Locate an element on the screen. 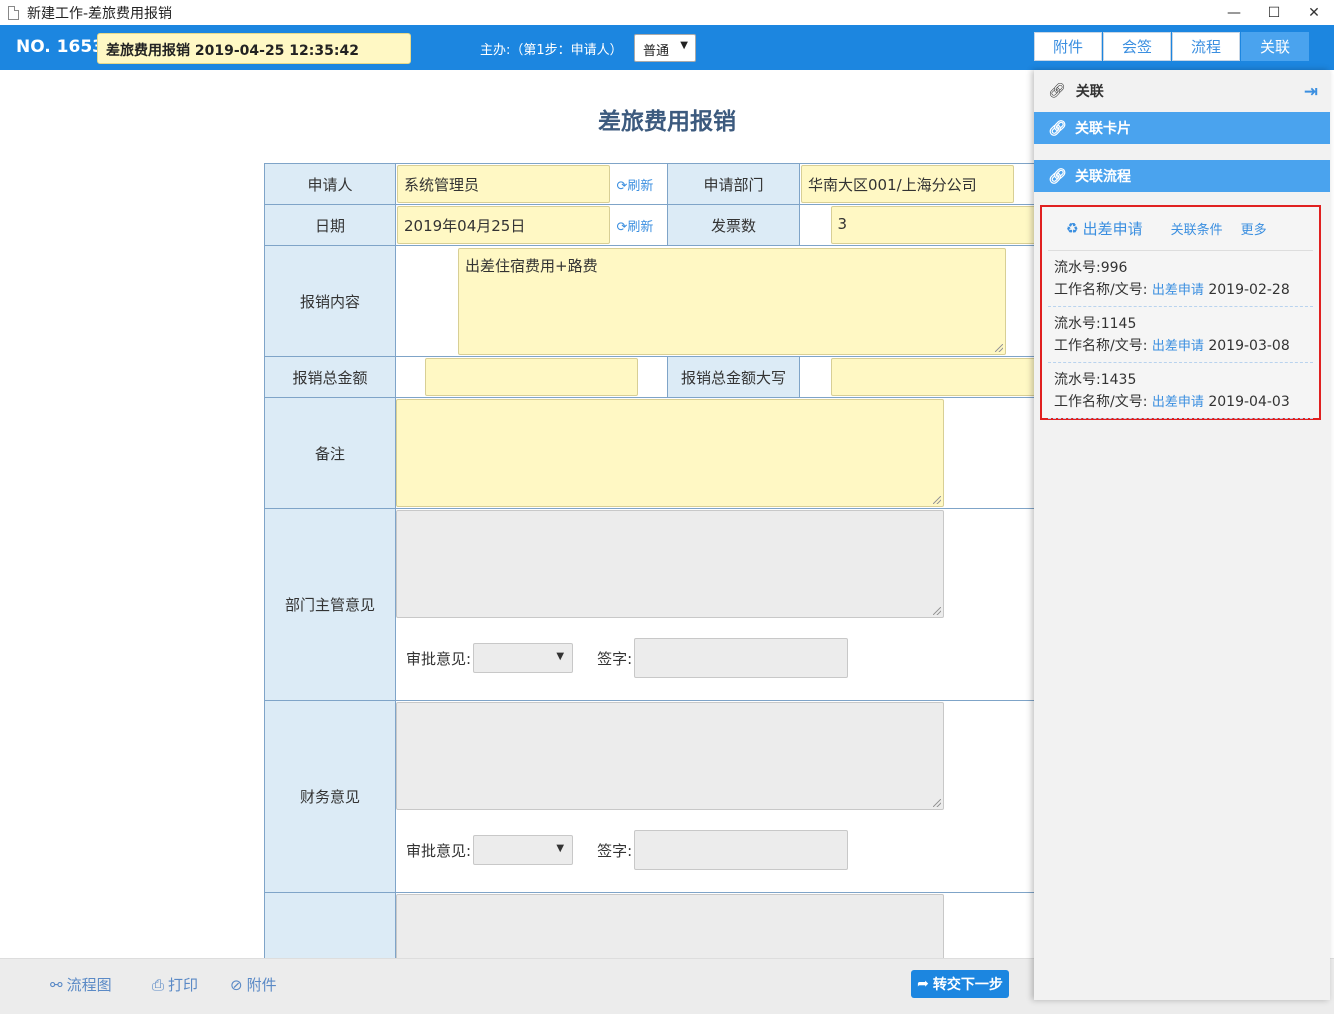 The height and width of the screenshot is (1014, 1334). dept-mgr-textarea is located at coordinates (670, 564).